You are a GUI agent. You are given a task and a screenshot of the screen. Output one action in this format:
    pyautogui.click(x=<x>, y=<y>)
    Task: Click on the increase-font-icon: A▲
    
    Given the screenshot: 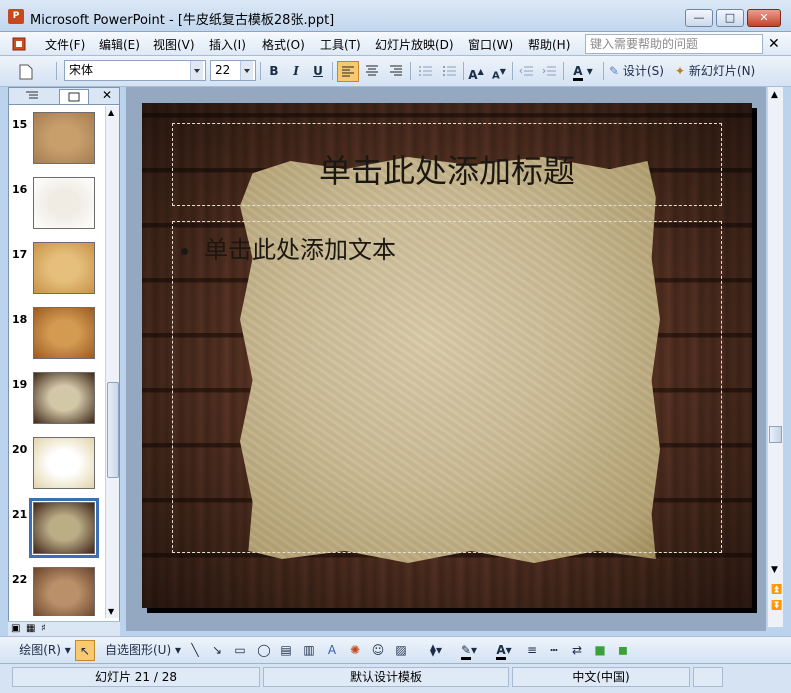 What is the action you would take?
    pyautogui.click(x=476, y=71)
    